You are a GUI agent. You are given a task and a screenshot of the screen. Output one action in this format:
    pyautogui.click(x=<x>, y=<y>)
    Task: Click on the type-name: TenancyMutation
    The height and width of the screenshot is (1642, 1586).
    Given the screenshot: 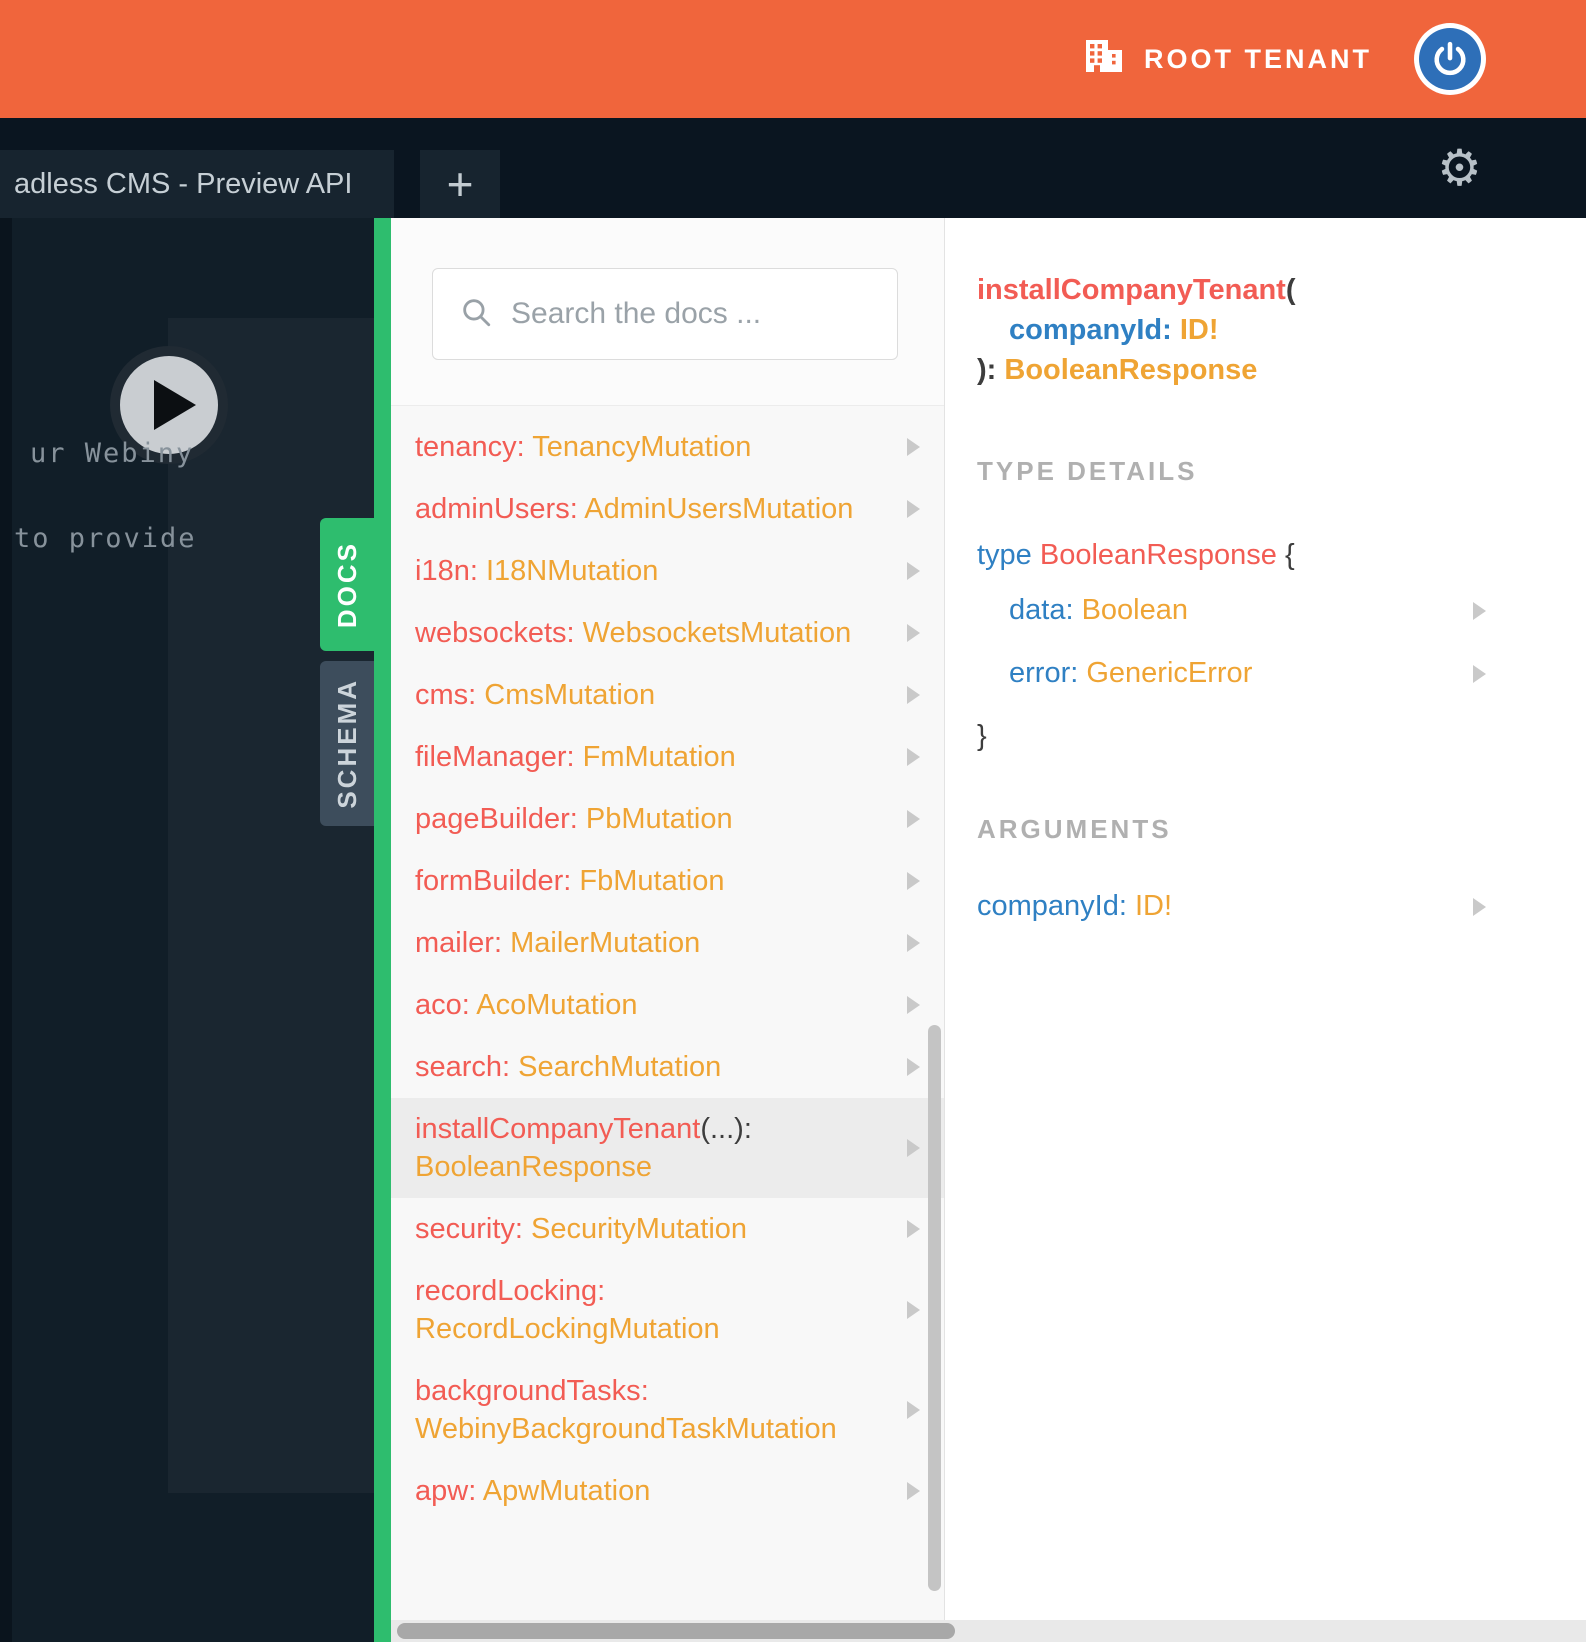 What is the action you would take?
    pyautogui.click(x=642, y=447)
    